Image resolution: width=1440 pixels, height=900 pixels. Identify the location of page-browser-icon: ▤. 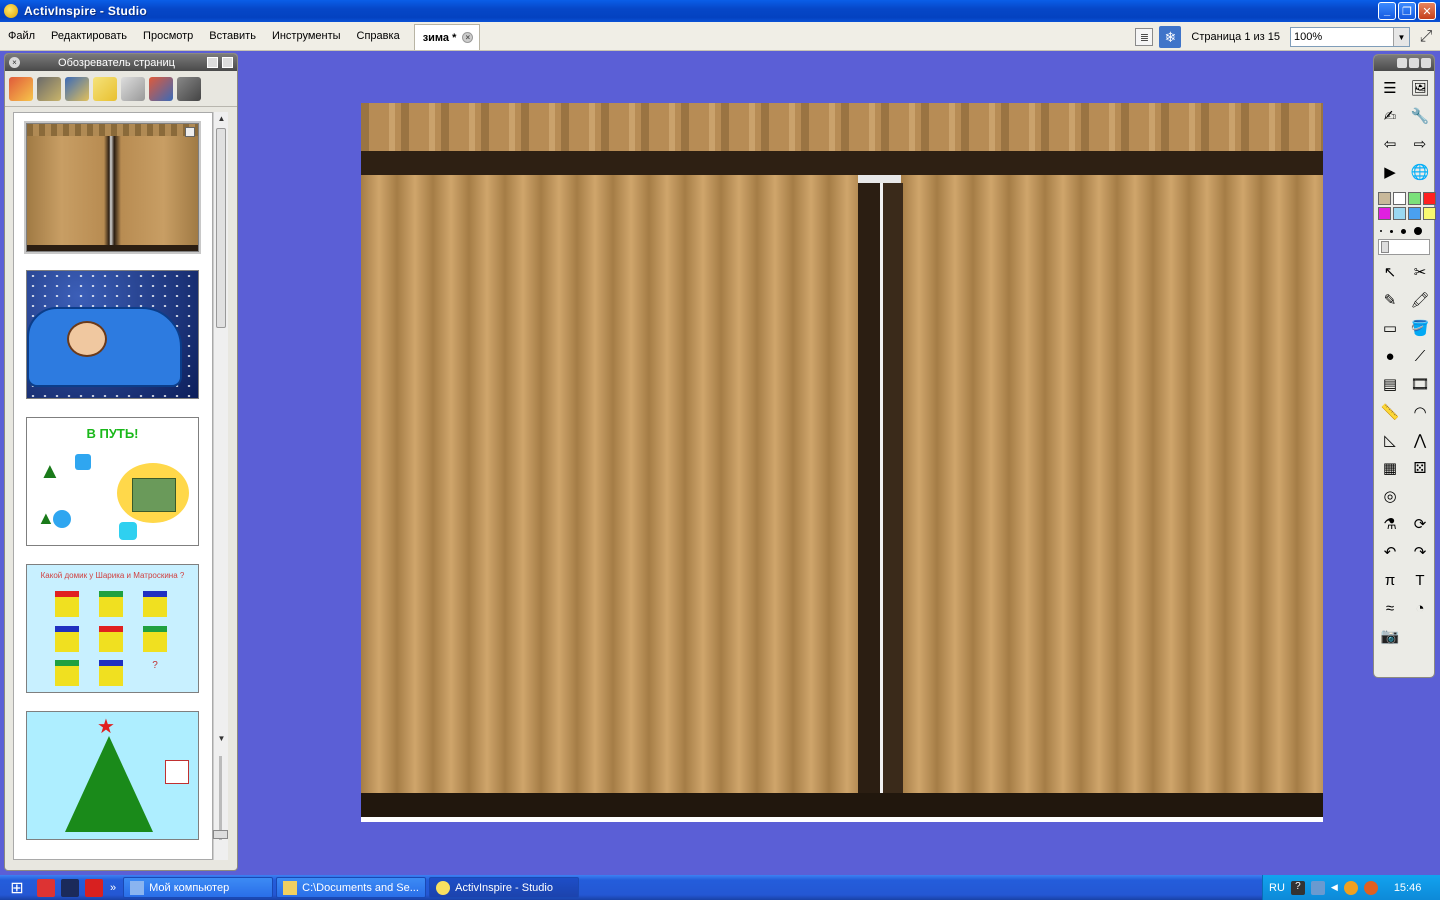
(1390, 384).